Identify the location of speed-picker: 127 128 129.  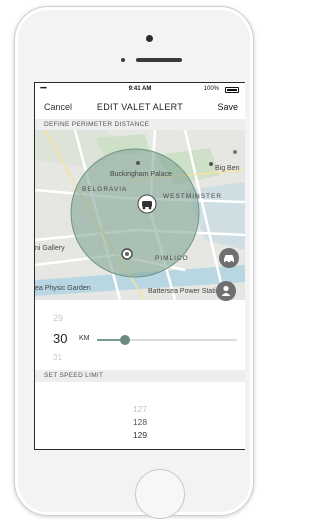
(140, 417).